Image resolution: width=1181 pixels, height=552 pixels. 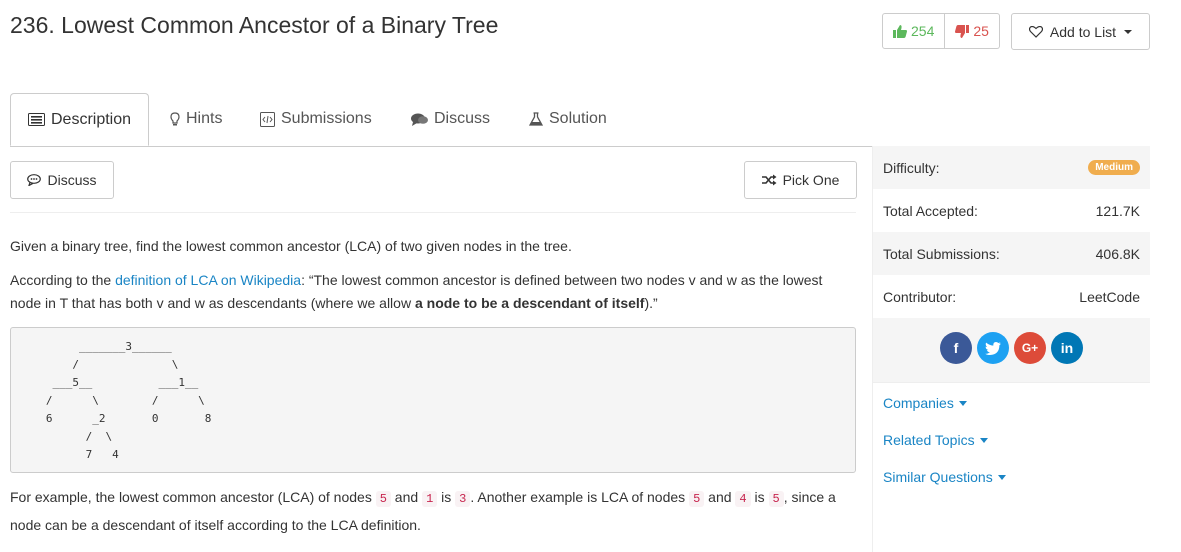 I want to click on tab-label: Submissions, so click(x=326, y=118).